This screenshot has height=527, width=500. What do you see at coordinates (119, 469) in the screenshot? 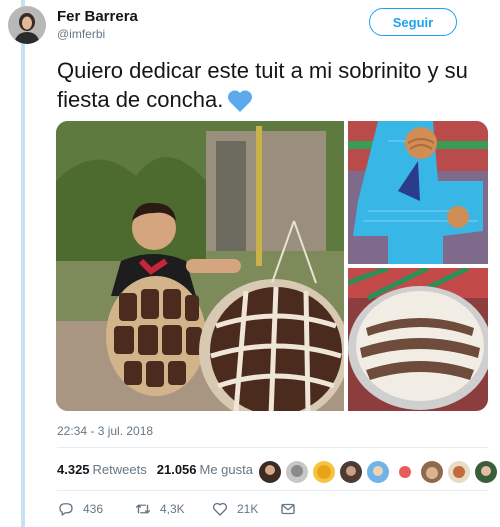
I see `retweets-label: Retweets` at bounding box center [119, 469].